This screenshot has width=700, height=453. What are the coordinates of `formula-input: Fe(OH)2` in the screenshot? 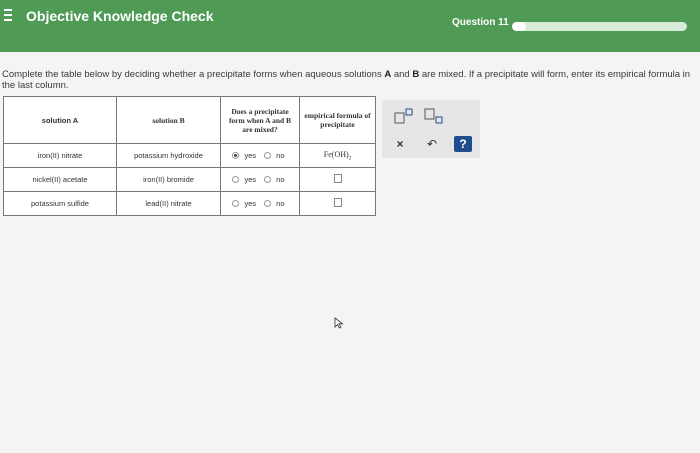 It's located at (337, 155).